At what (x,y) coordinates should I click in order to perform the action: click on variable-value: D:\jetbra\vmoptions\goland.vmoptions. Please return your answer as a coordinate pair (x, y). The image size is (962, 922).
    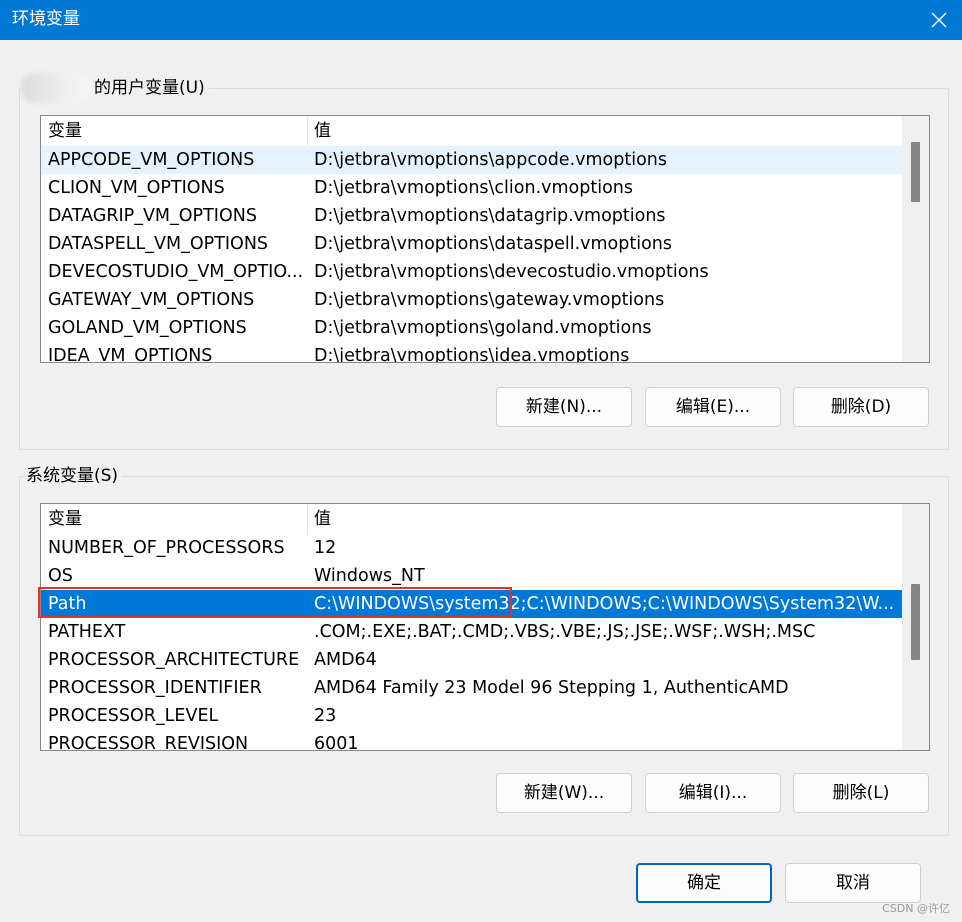
    Looking at the image, I should click on (483, 328).